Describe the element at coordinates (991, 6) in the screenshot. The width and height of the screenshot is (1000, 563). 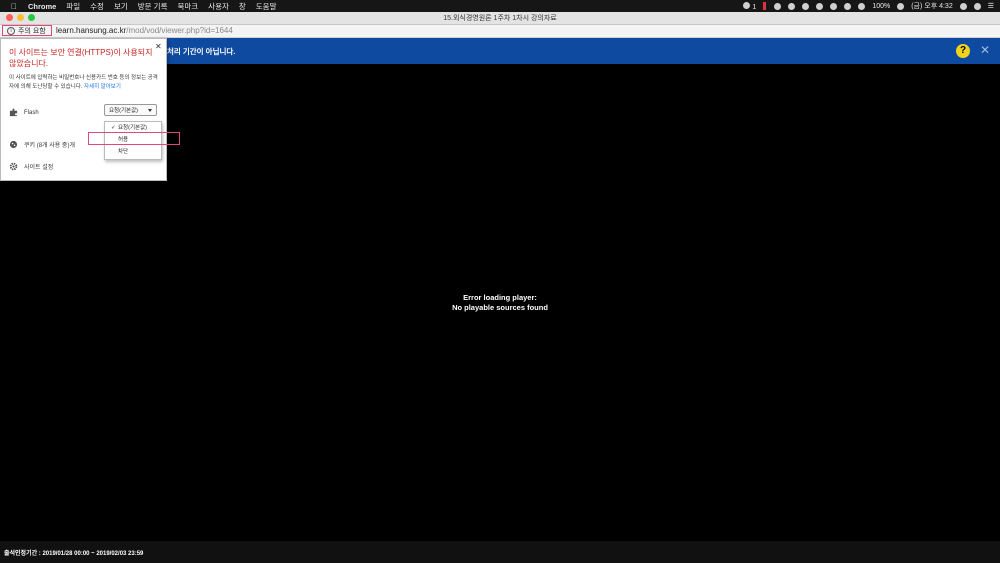
I see `control-center-icon: ☰` at that location.